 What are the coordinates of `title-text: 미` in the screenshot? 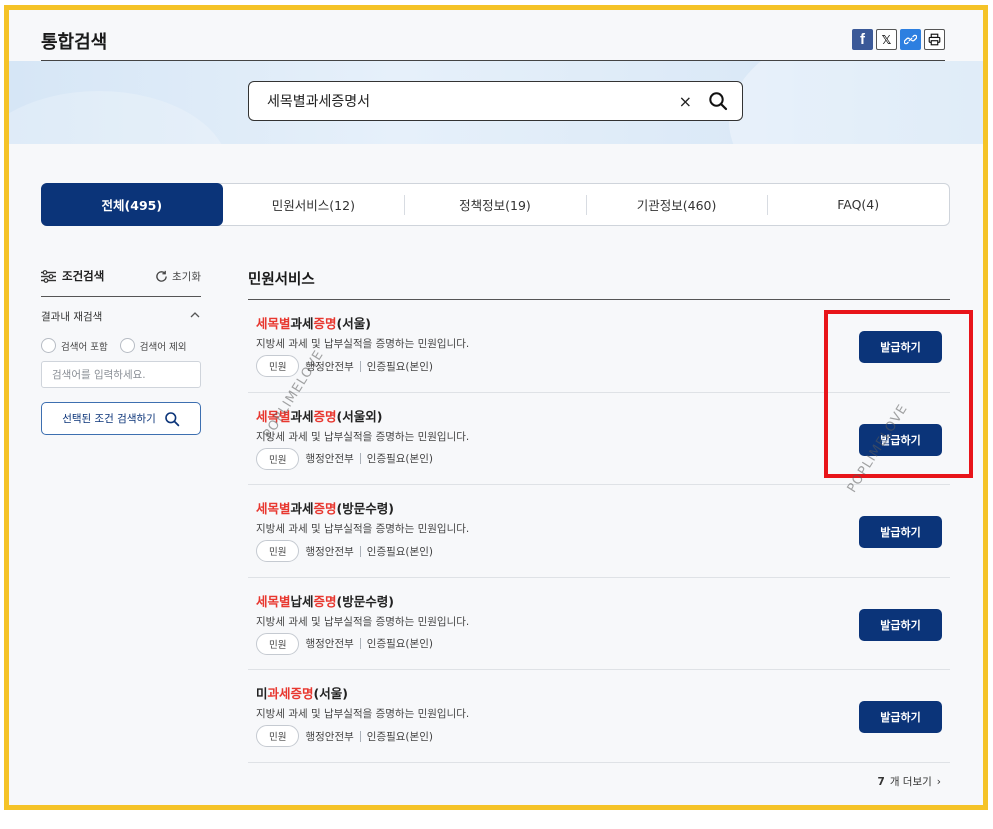 It's located at (262, 693).